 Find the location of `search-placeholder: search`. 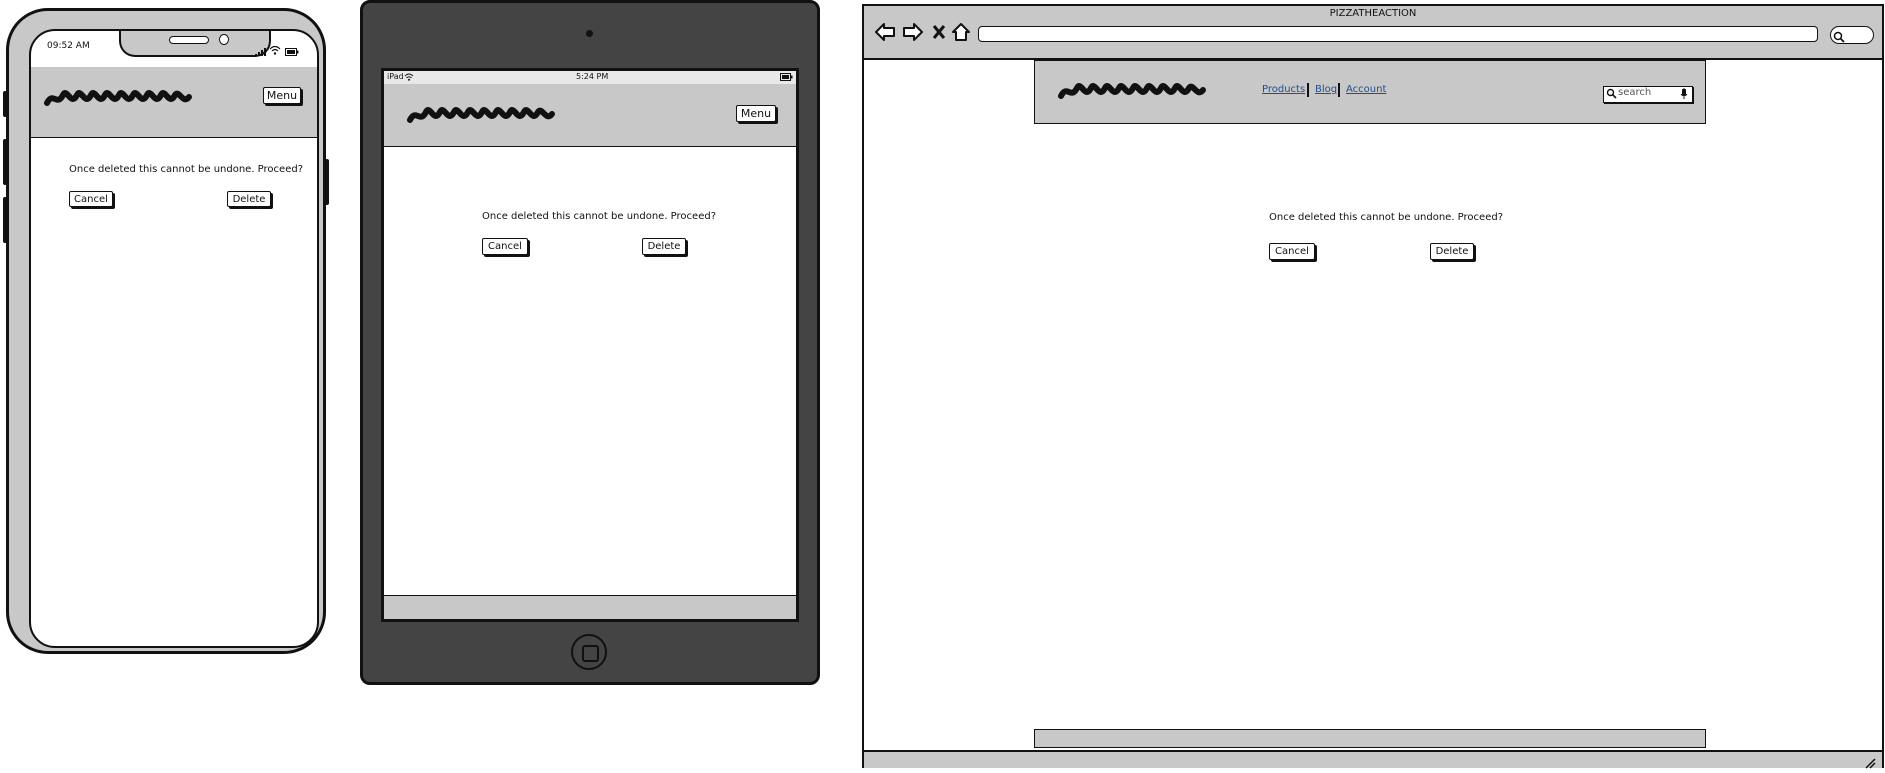

search-placeholder: search is located at coordinates (1635, 92).